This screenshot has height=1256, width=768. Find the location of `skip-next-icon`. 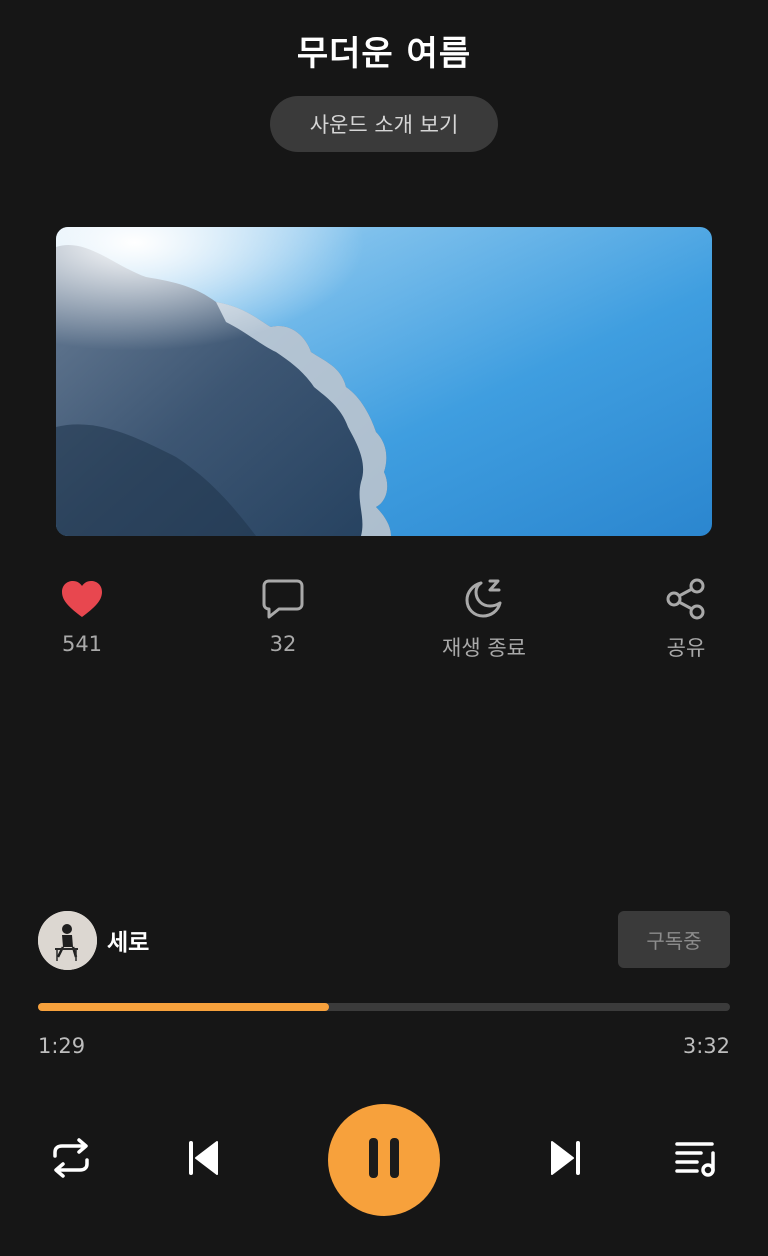

skip-next-icon is located at coordinates (566, 1160).